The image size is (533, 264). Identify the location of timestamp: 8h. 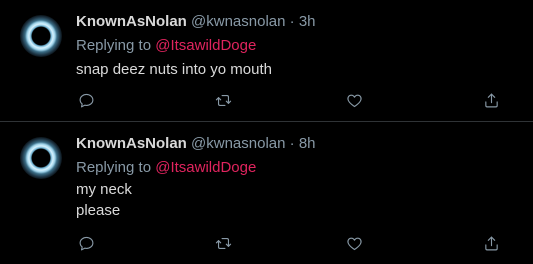
(307, 143).